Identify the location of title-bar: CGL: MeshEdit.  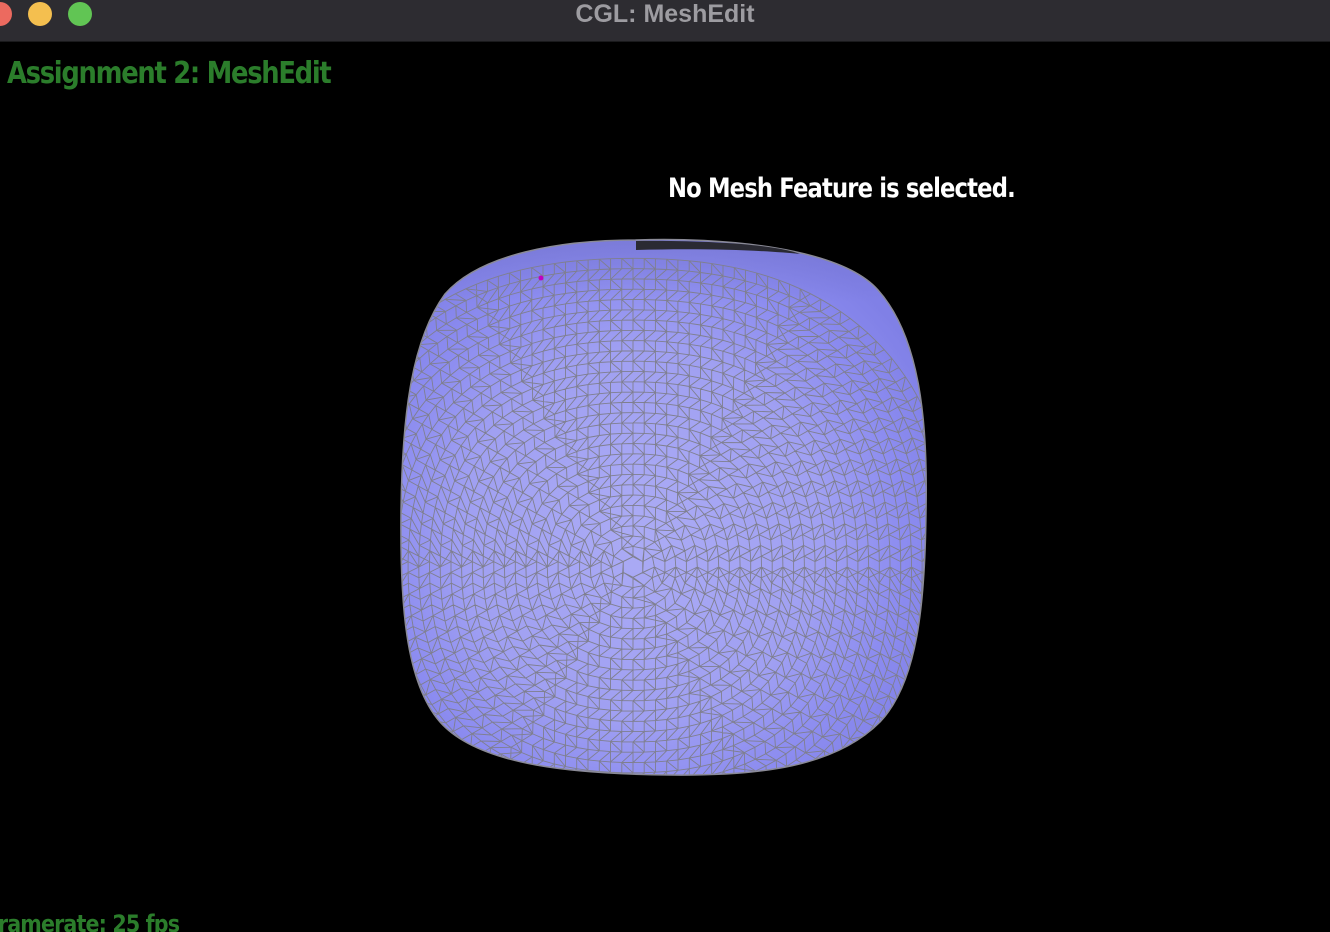
(665, 21).